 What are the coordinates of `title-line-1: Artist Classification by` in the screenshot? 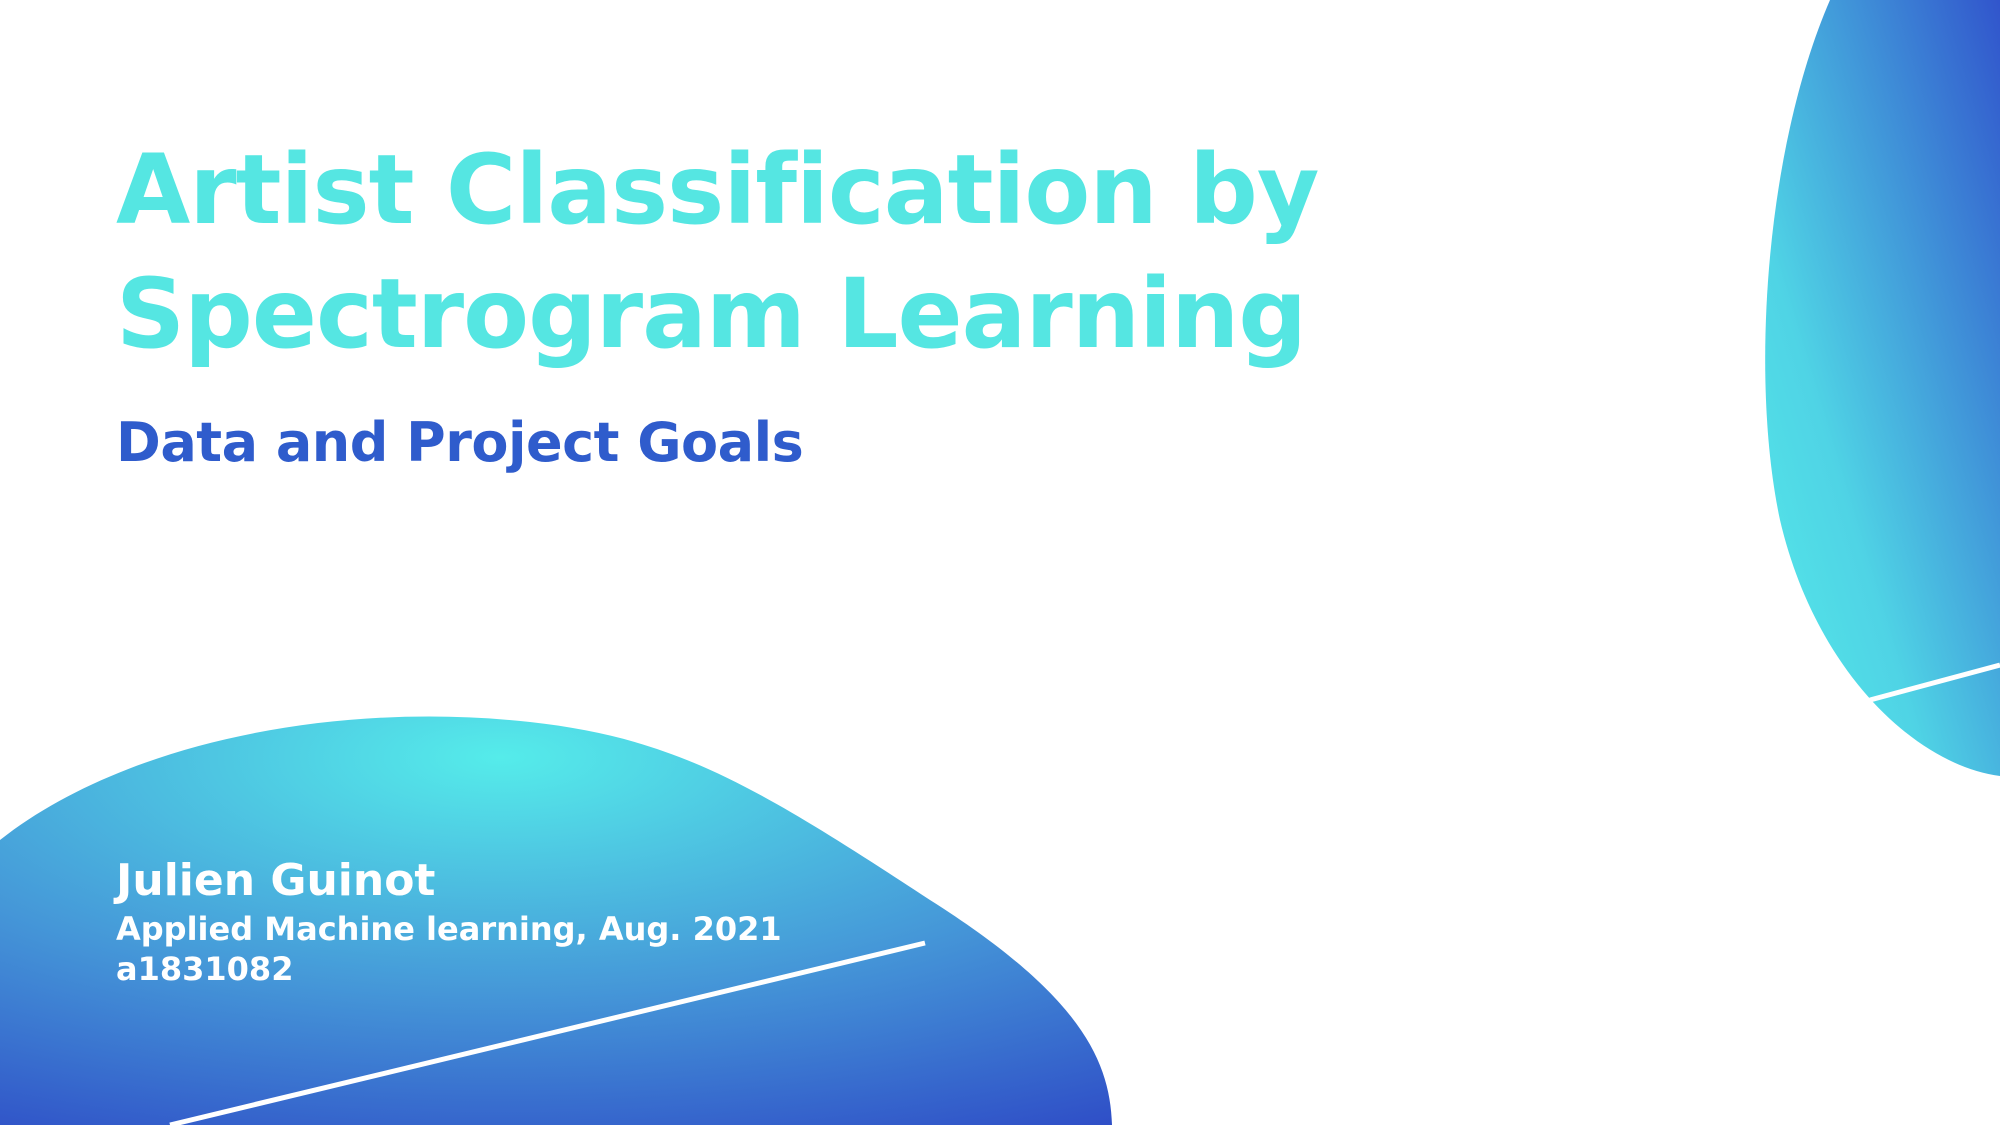 It's located at (717, 190).